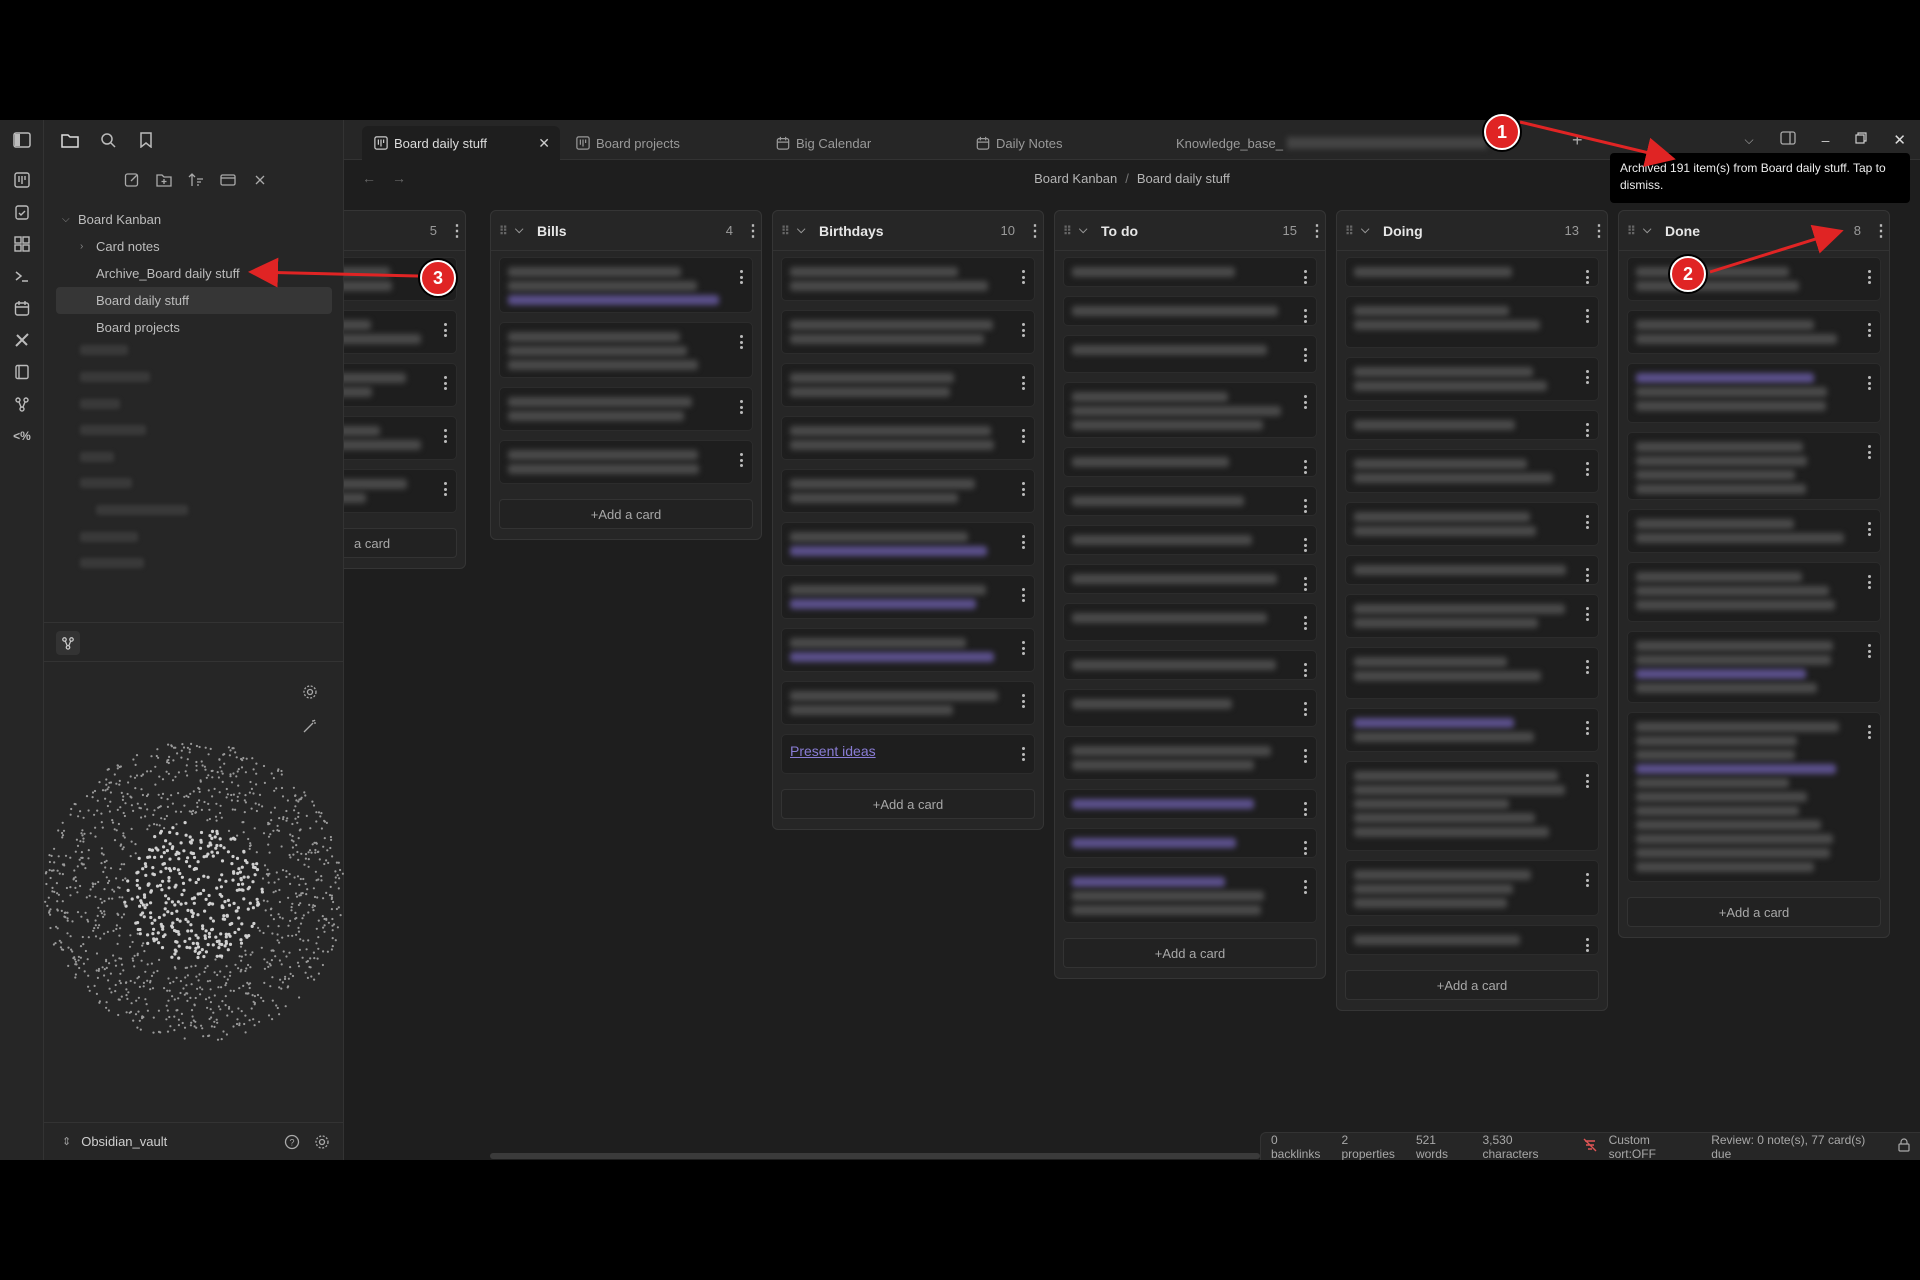 The image size is (1920, 1280). What do you see at coordinates (22, 340) in the screenshot?
I see `tools-icon` at bounding box center [22, 340].